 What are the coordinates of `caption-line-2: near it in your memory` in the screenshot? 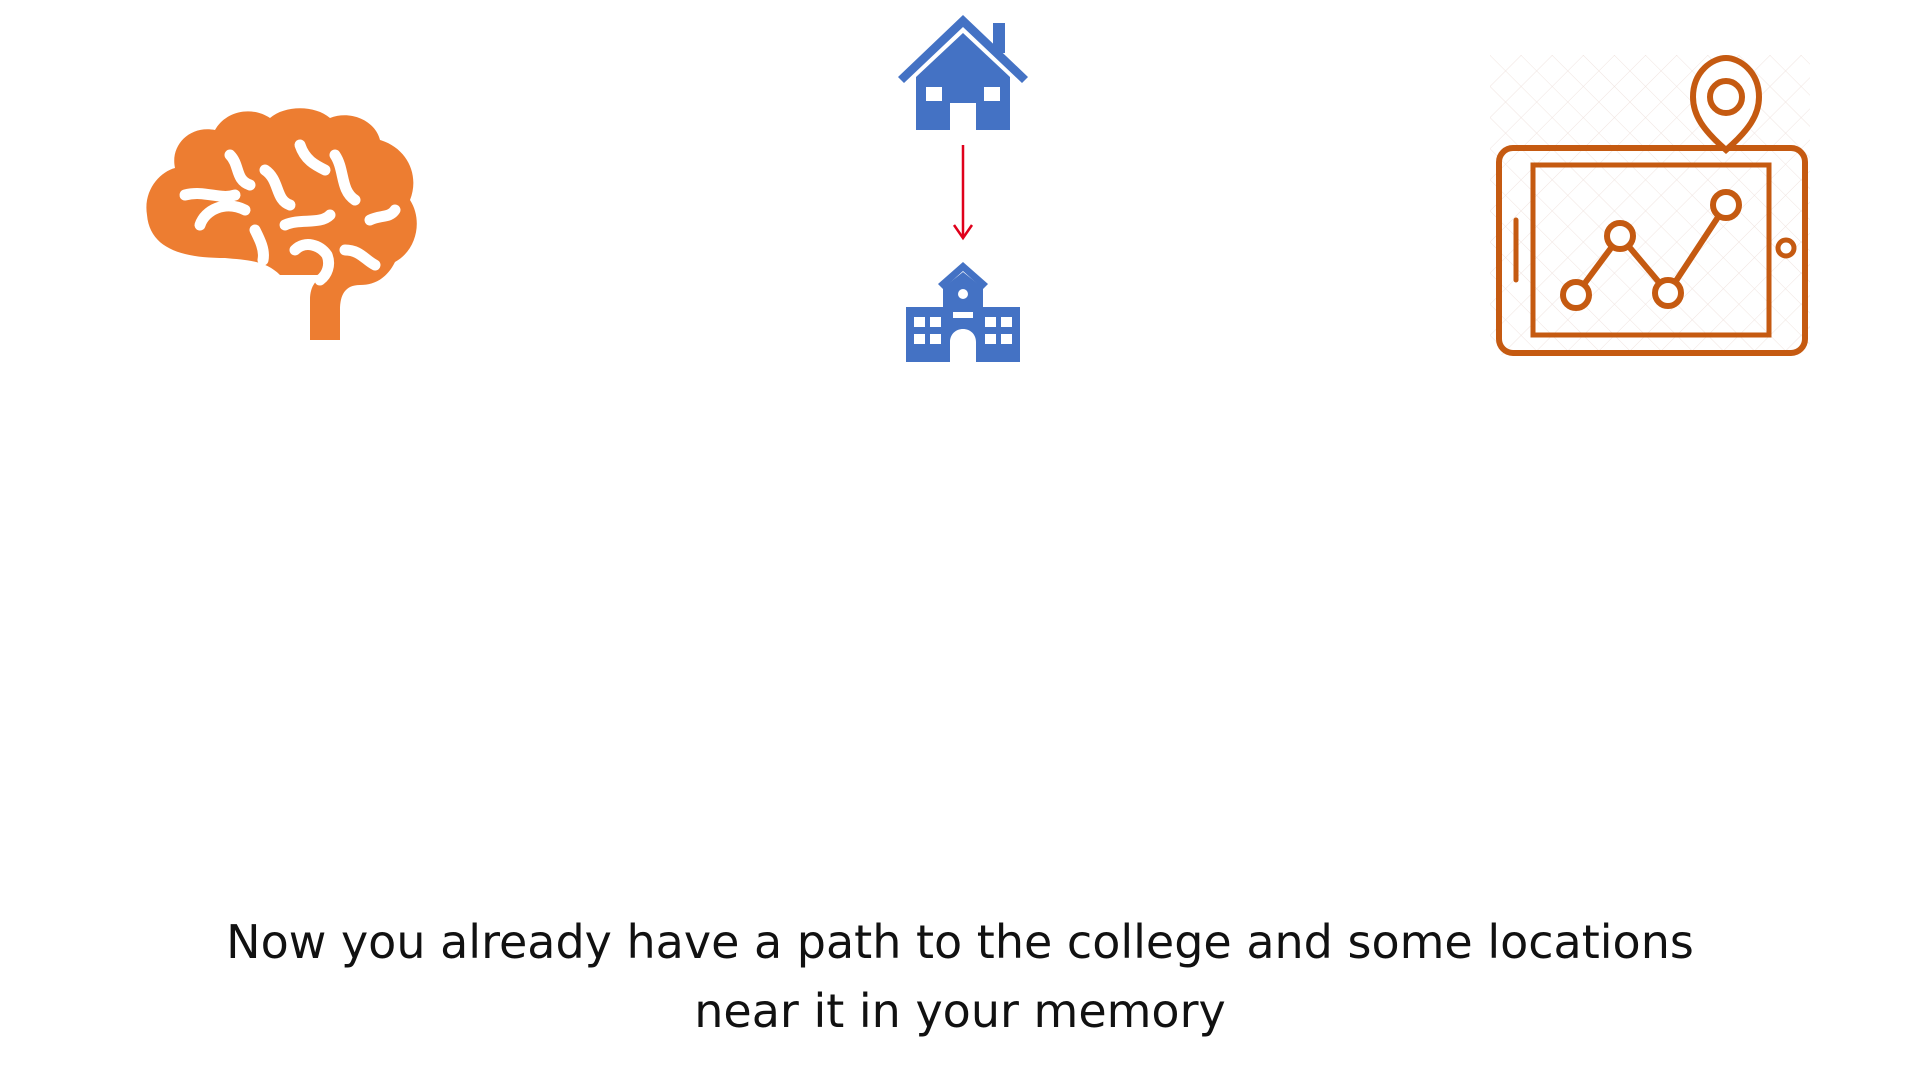 It's located at (960, 1011).